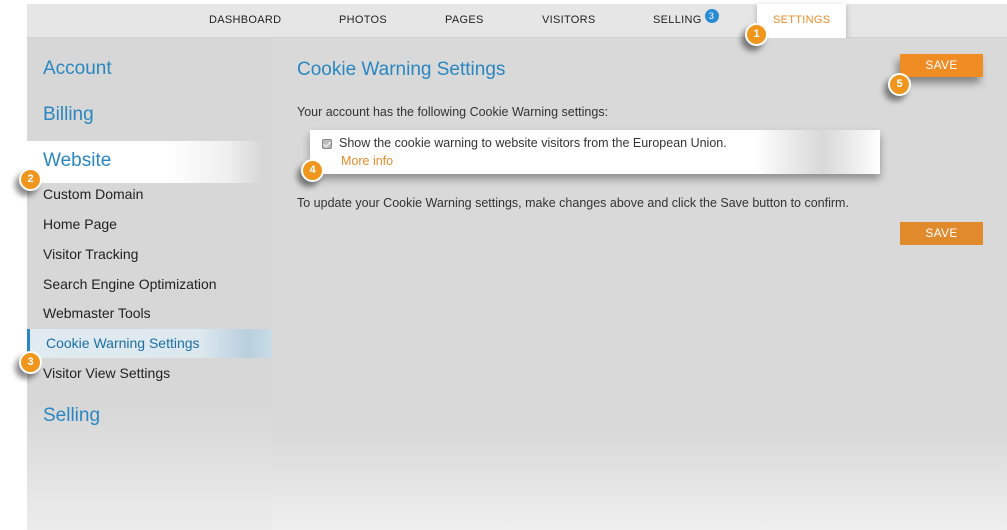 This screenshot has width=1007, height=530. What do you see at coordinates (80, 224) in the screenshot?
I see `sidebar-item-home-page: Home Page` at bounding box center [80, 224].